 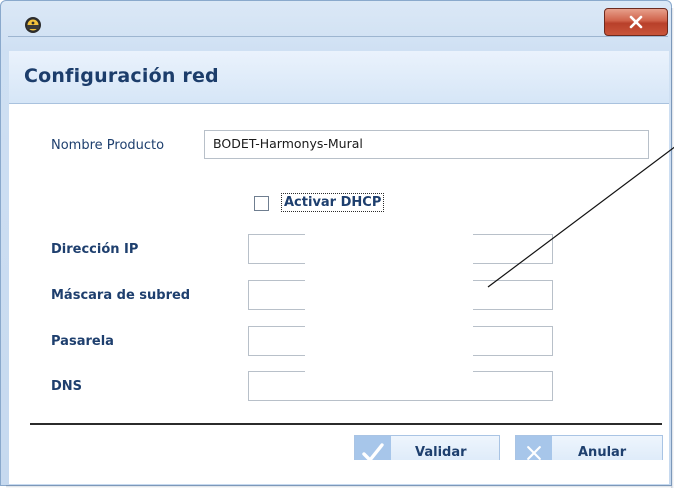 I want to click on dialog-title: Configuración red, so click(x=121, y=76).